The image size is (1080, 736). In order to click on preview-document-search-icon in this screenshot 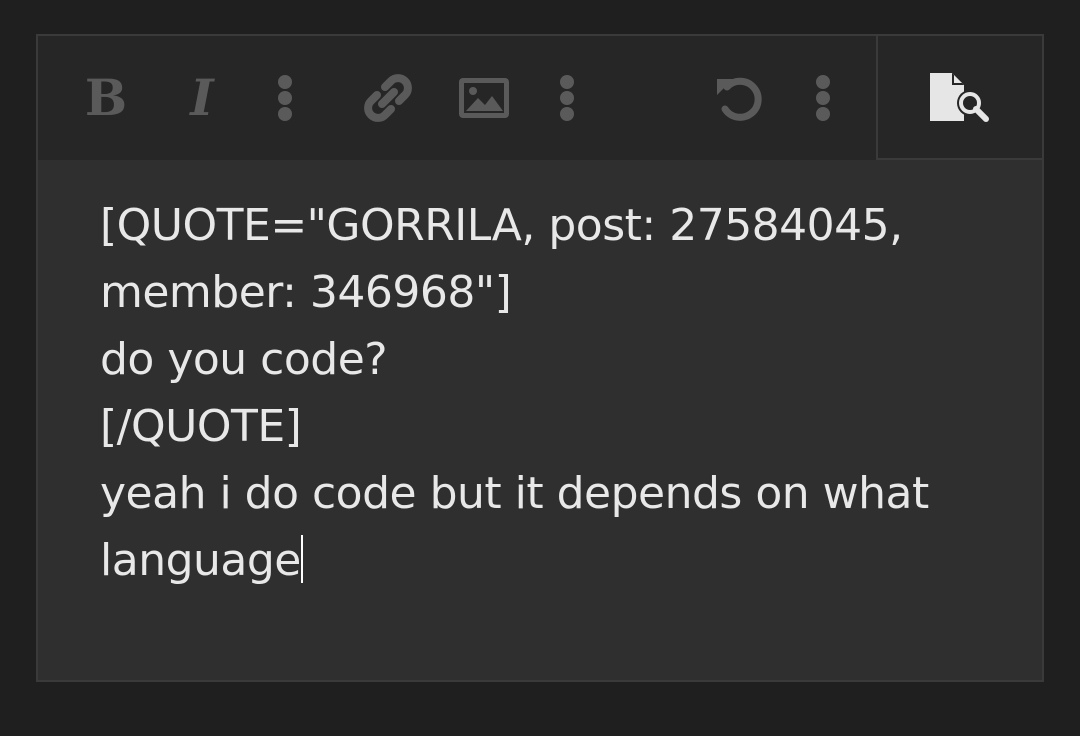, I will do `click(959, 97)`.